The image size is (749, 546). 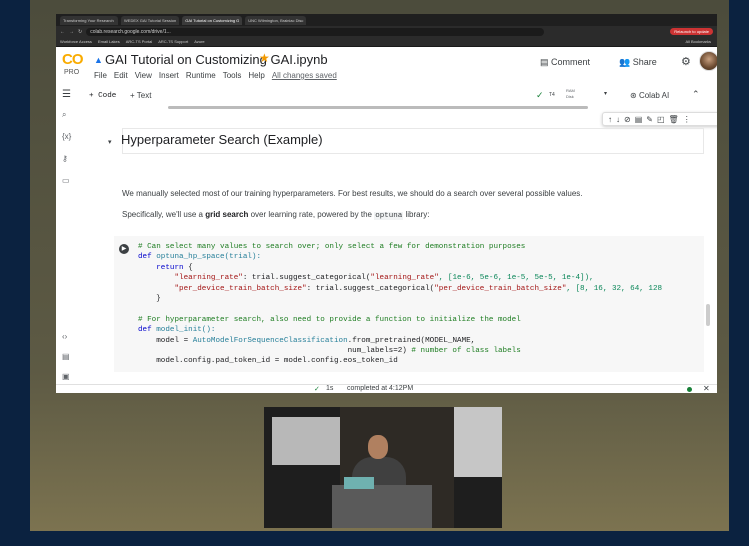 I want to click on mirror-icon: ◰, so click(x=661, y=119).